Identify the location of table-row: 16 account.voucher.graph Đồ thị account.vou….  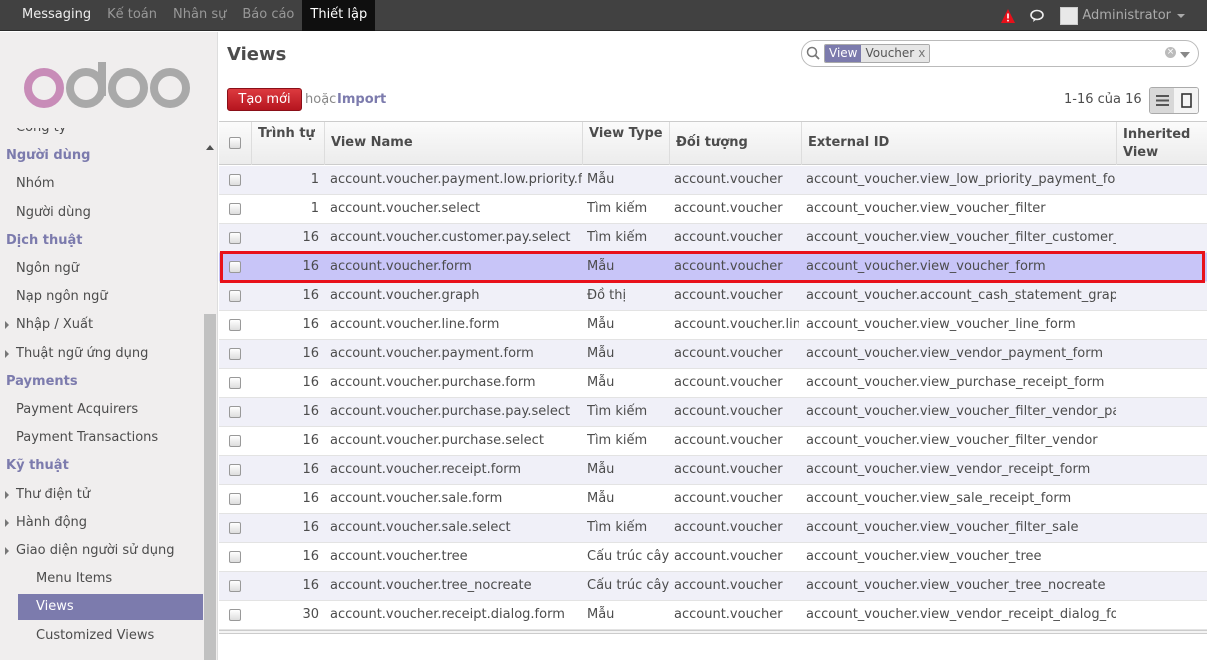
(713, 296).